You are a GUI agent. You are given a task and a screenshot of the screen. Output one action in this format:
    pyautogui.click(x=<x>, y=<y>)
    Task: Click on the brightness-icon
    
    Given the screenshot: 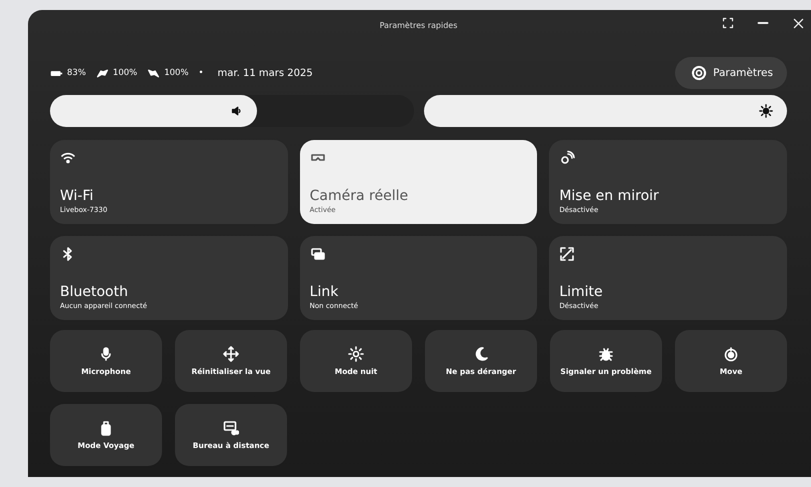 What is the action you would take?
    pyautogui.click(x=766, y=111)
    